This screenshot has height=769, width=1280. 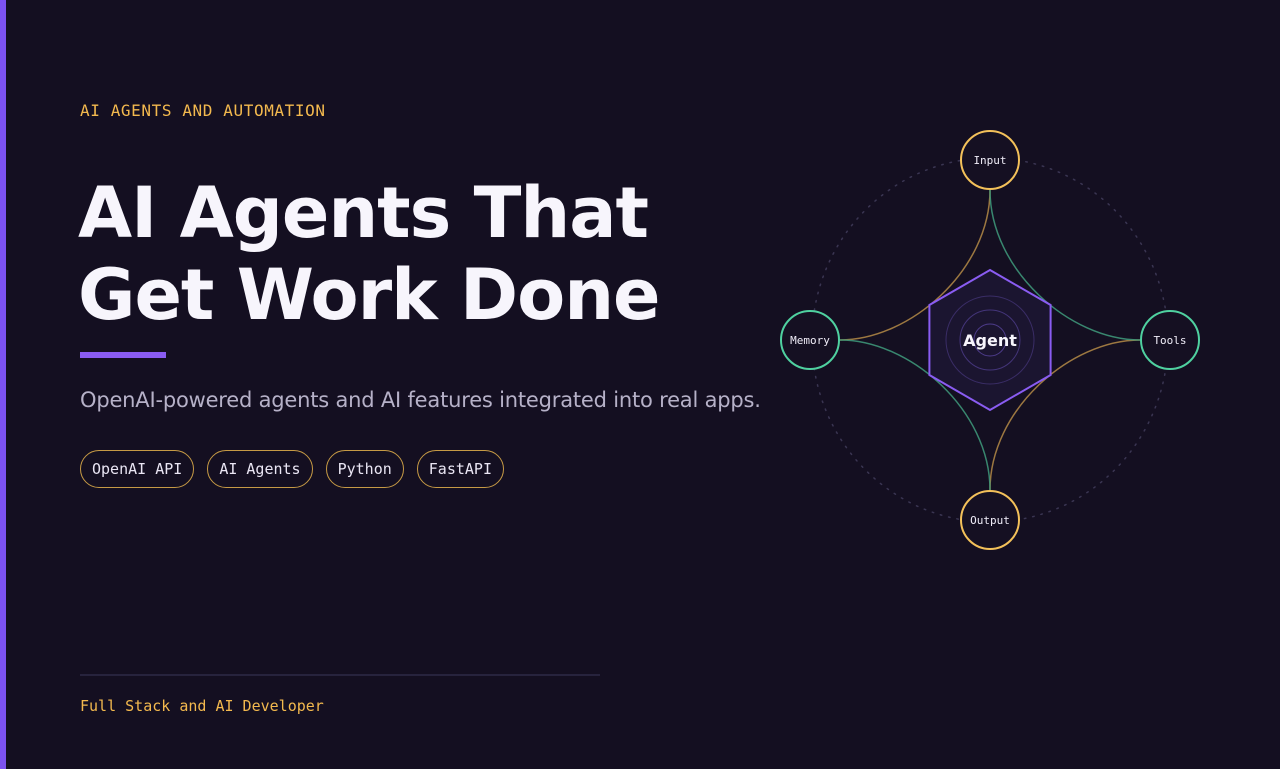 I want to click on tag-openai-api: OpenAI API, so click(x=137, y=469).